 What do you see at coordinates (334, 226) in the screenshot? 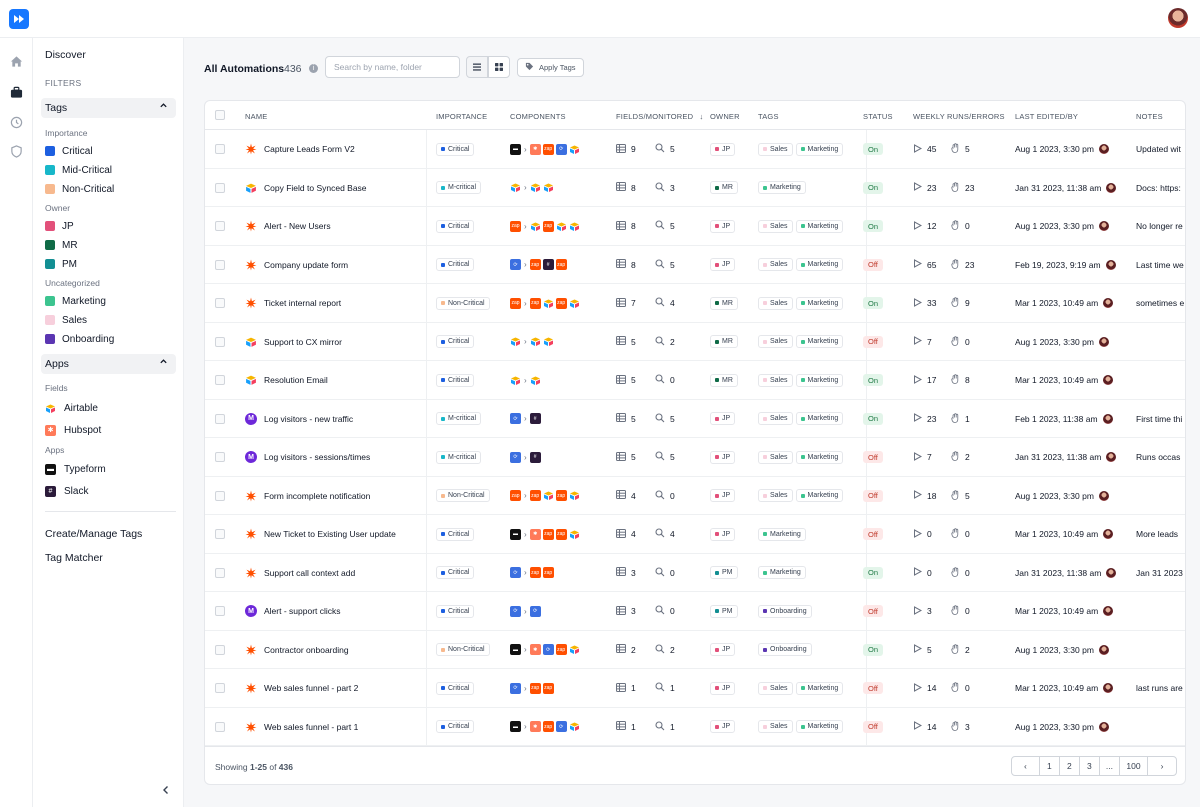
I see `automation-name-cell: Alert - New Users` at bounding box center [334, 226].